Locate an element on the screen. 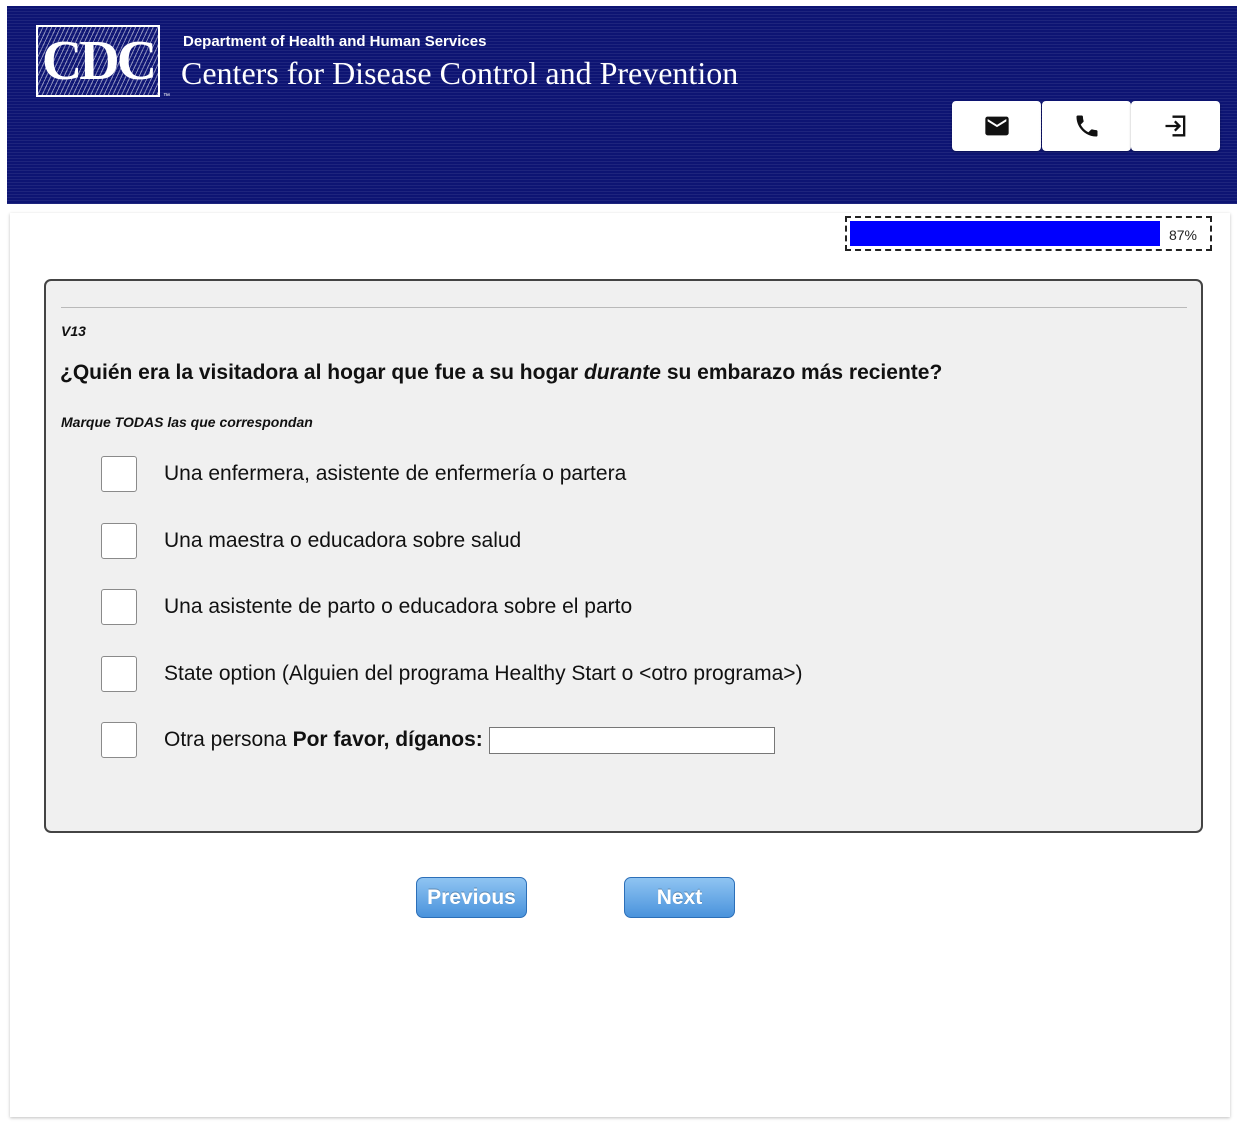  option-health-educator: Una maestra o educadora sobre salud is located at coordinates (311, 541).